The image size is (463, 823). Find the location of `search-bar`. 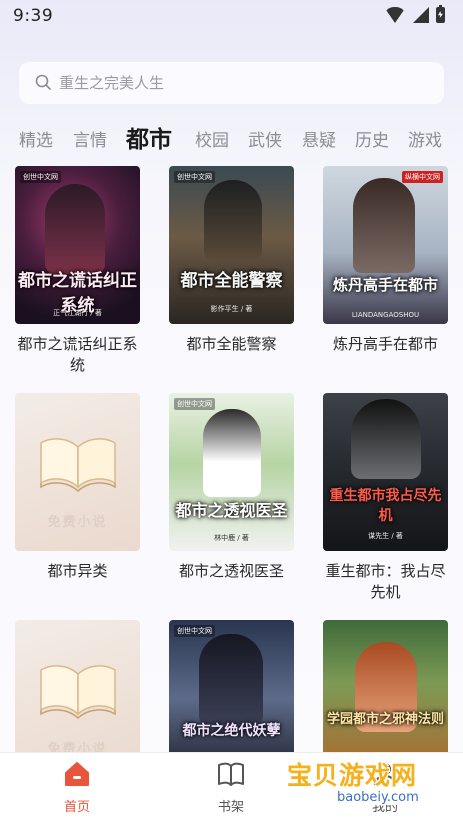

search-bar is located at coordinates (231, 83).